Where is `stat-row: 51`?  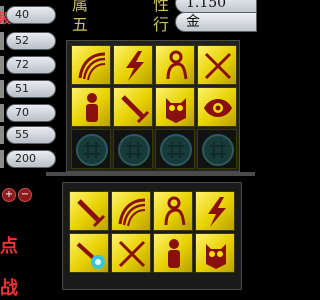
stat-row: 51 is located at coordinates (31, 89).